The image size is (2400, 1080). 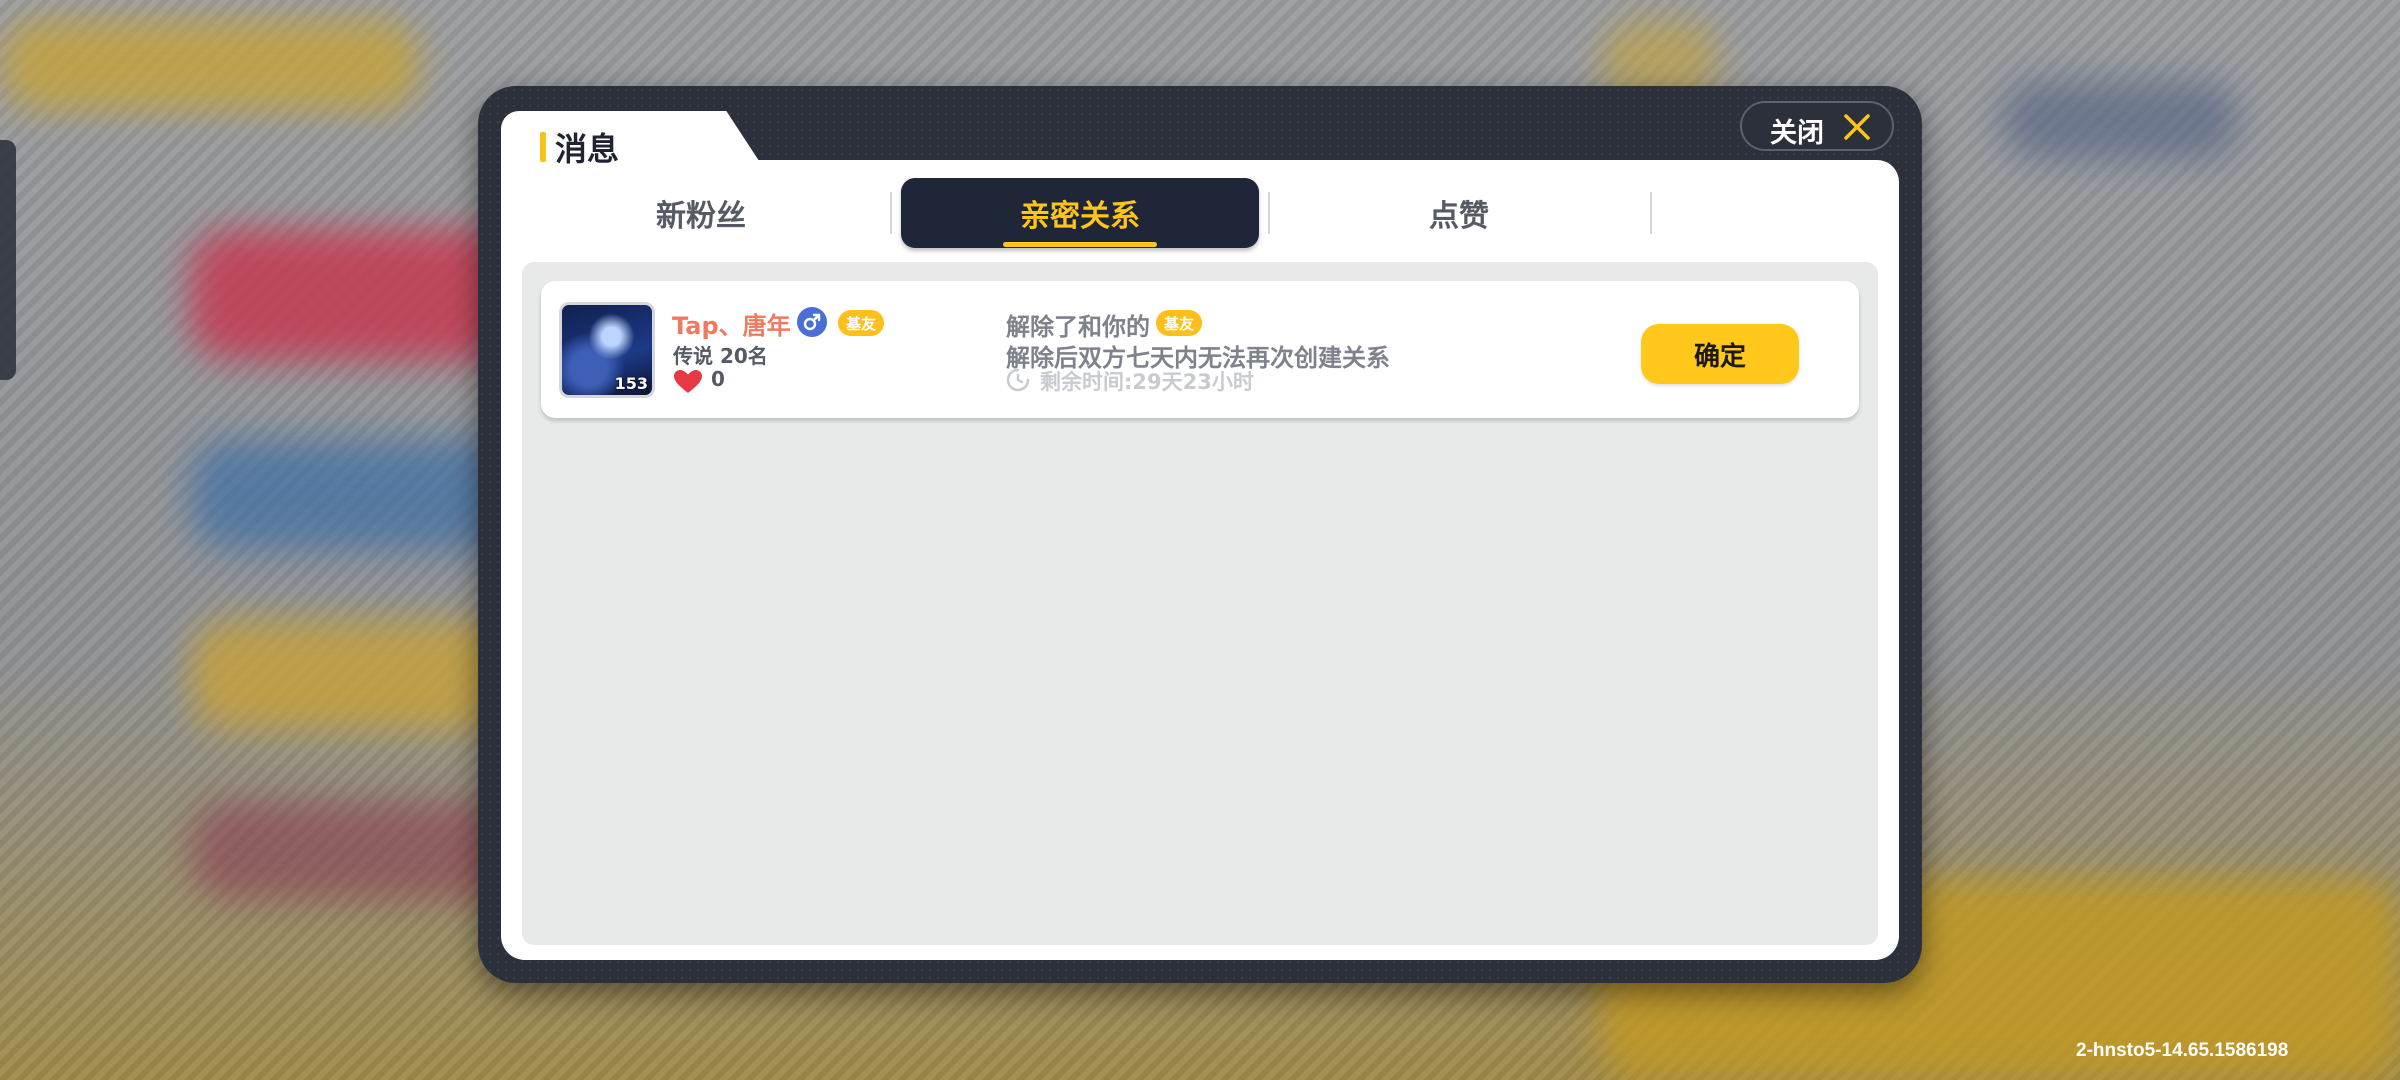 I want to click on message-relation-badge: 基友, so click(x=1179, y=323).